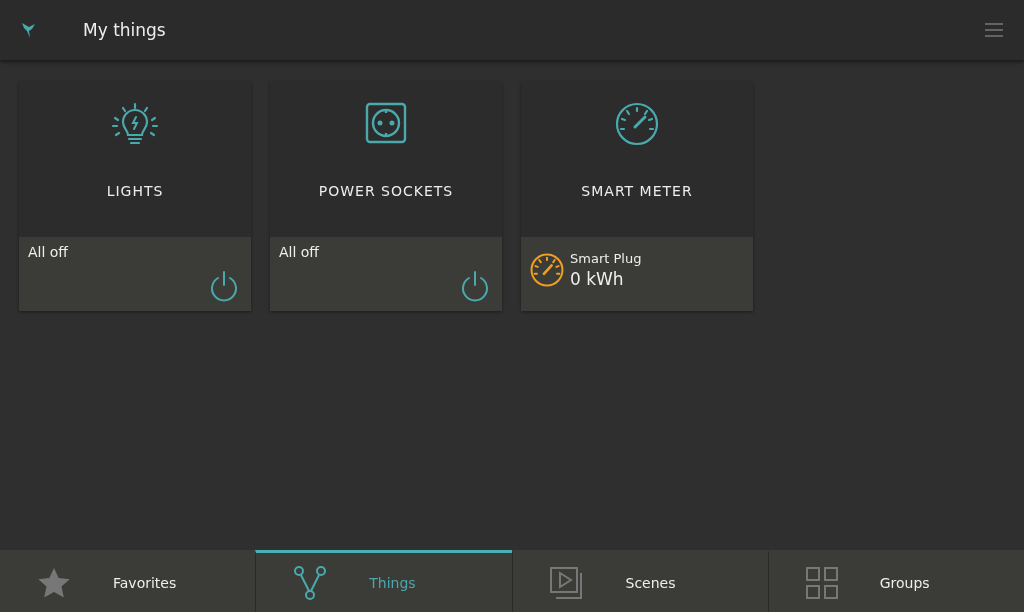 The image size is (1024, 612). Describe the element at coordinates (821, 582) in the screenshot. I see `grid-icon` at that location.